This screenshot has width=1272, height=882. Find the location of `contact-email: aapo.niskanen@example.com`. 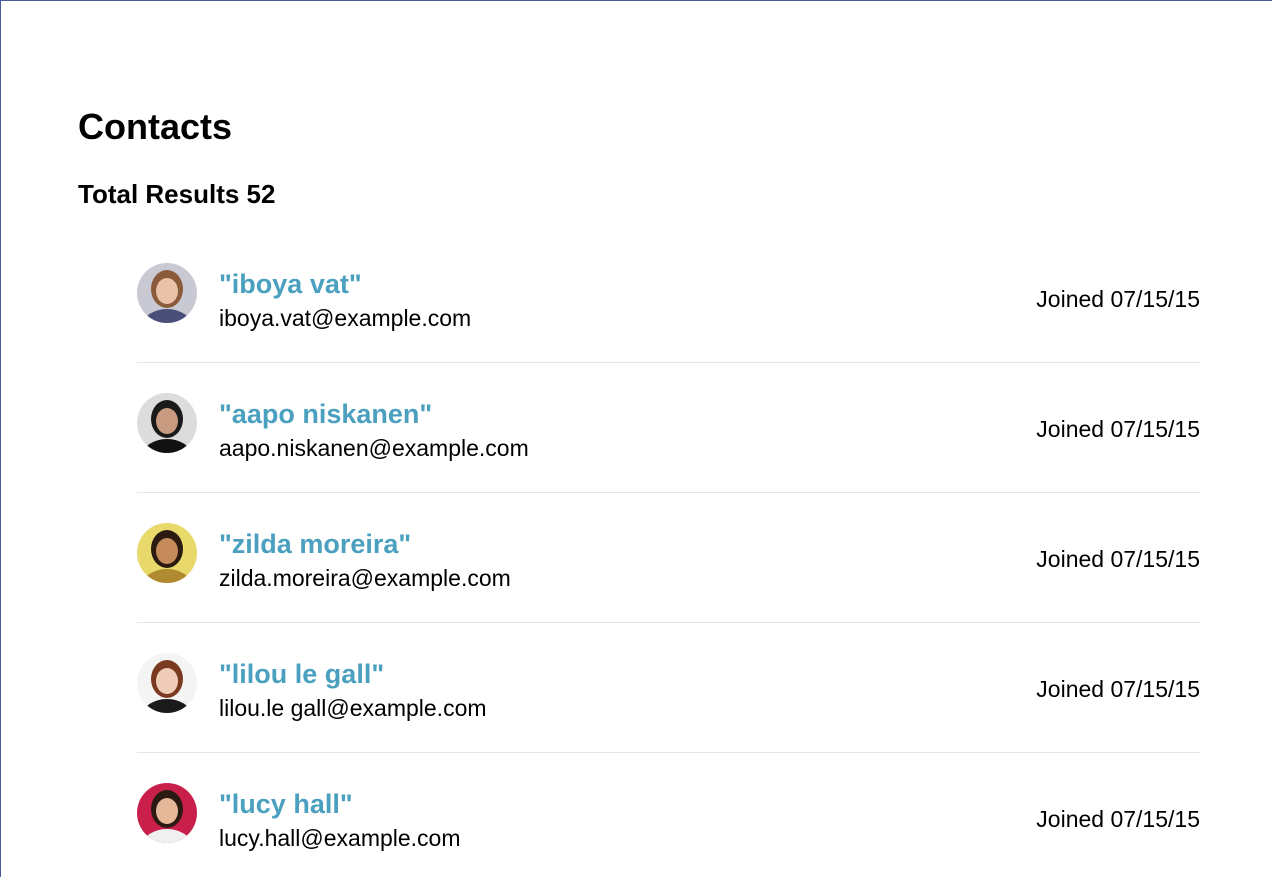

contact-email: aapo.niskanen@example.com is located at coordinates (374, 448).